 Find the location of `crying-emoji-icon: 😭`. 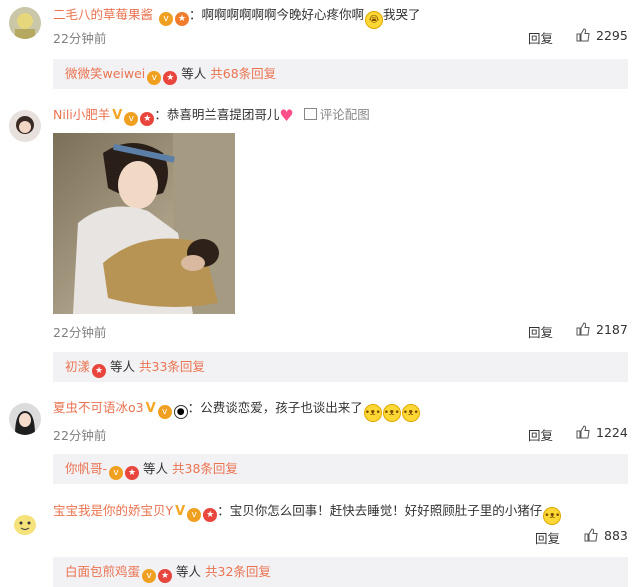

crying-emoji-icon: 😭 is located at coordinates (374, 20).